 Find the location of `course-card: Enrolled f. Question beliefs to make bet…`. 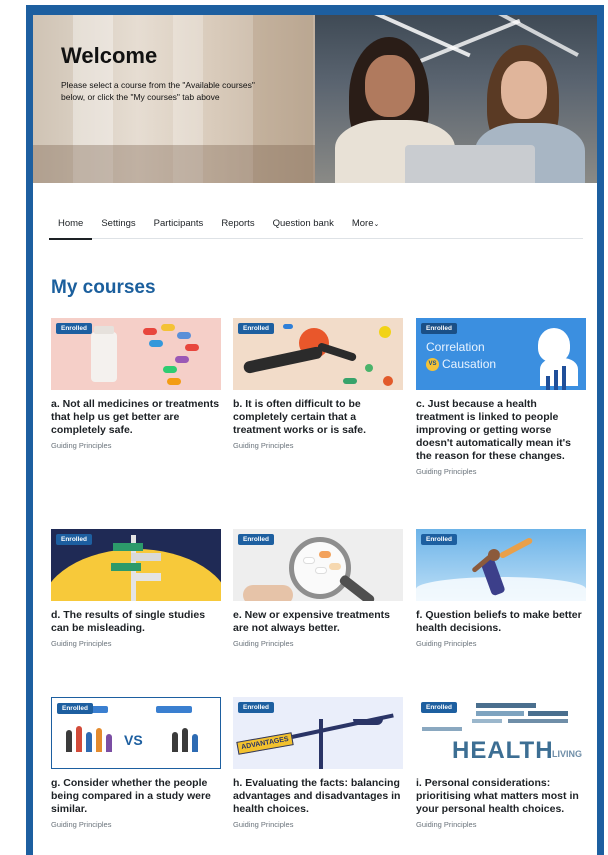

course-card: Enrolled f. Question beliefs to make bet… is located at coordinates (501, 588).